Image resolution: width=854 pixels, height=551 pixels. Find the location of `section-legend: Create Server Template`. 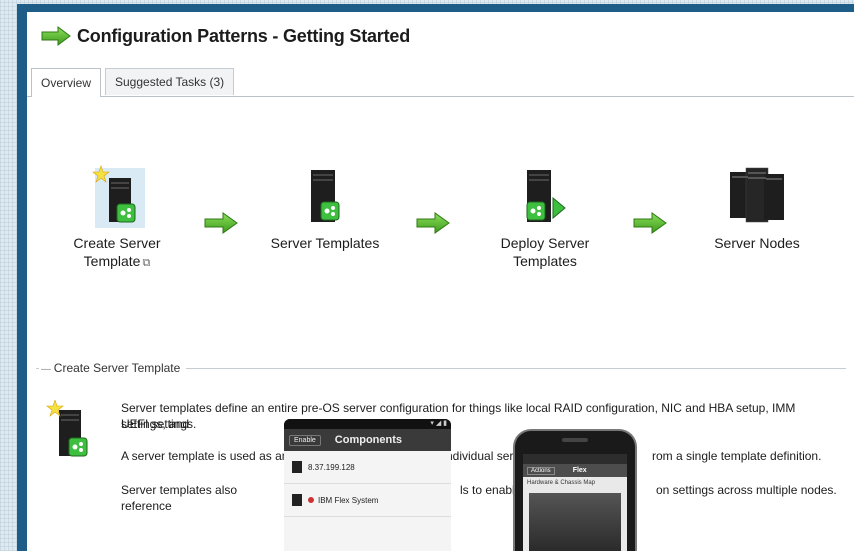

section-legend: Create Server Template is located at coordinates (113, 368).